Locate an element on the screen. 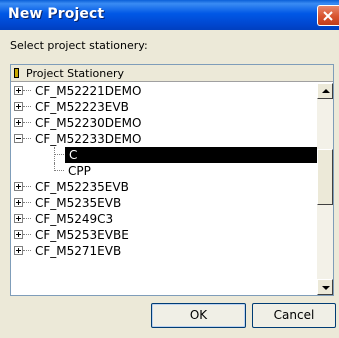  tree-item-label: CF_M5271EVB is located at coordinates (78, 251).